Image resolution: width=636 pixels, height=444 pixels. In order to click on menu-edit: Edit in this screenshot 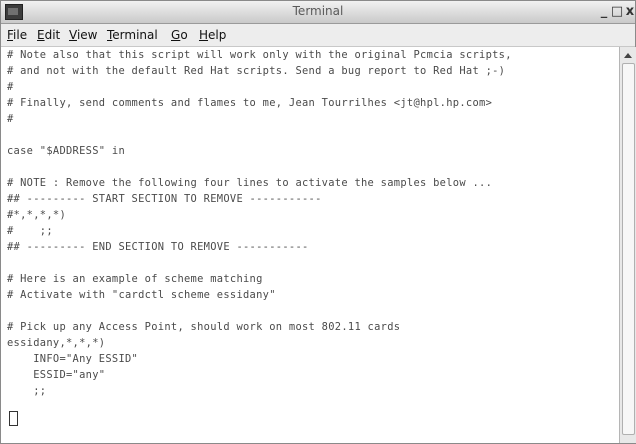, I will do `click(48, 35)`.